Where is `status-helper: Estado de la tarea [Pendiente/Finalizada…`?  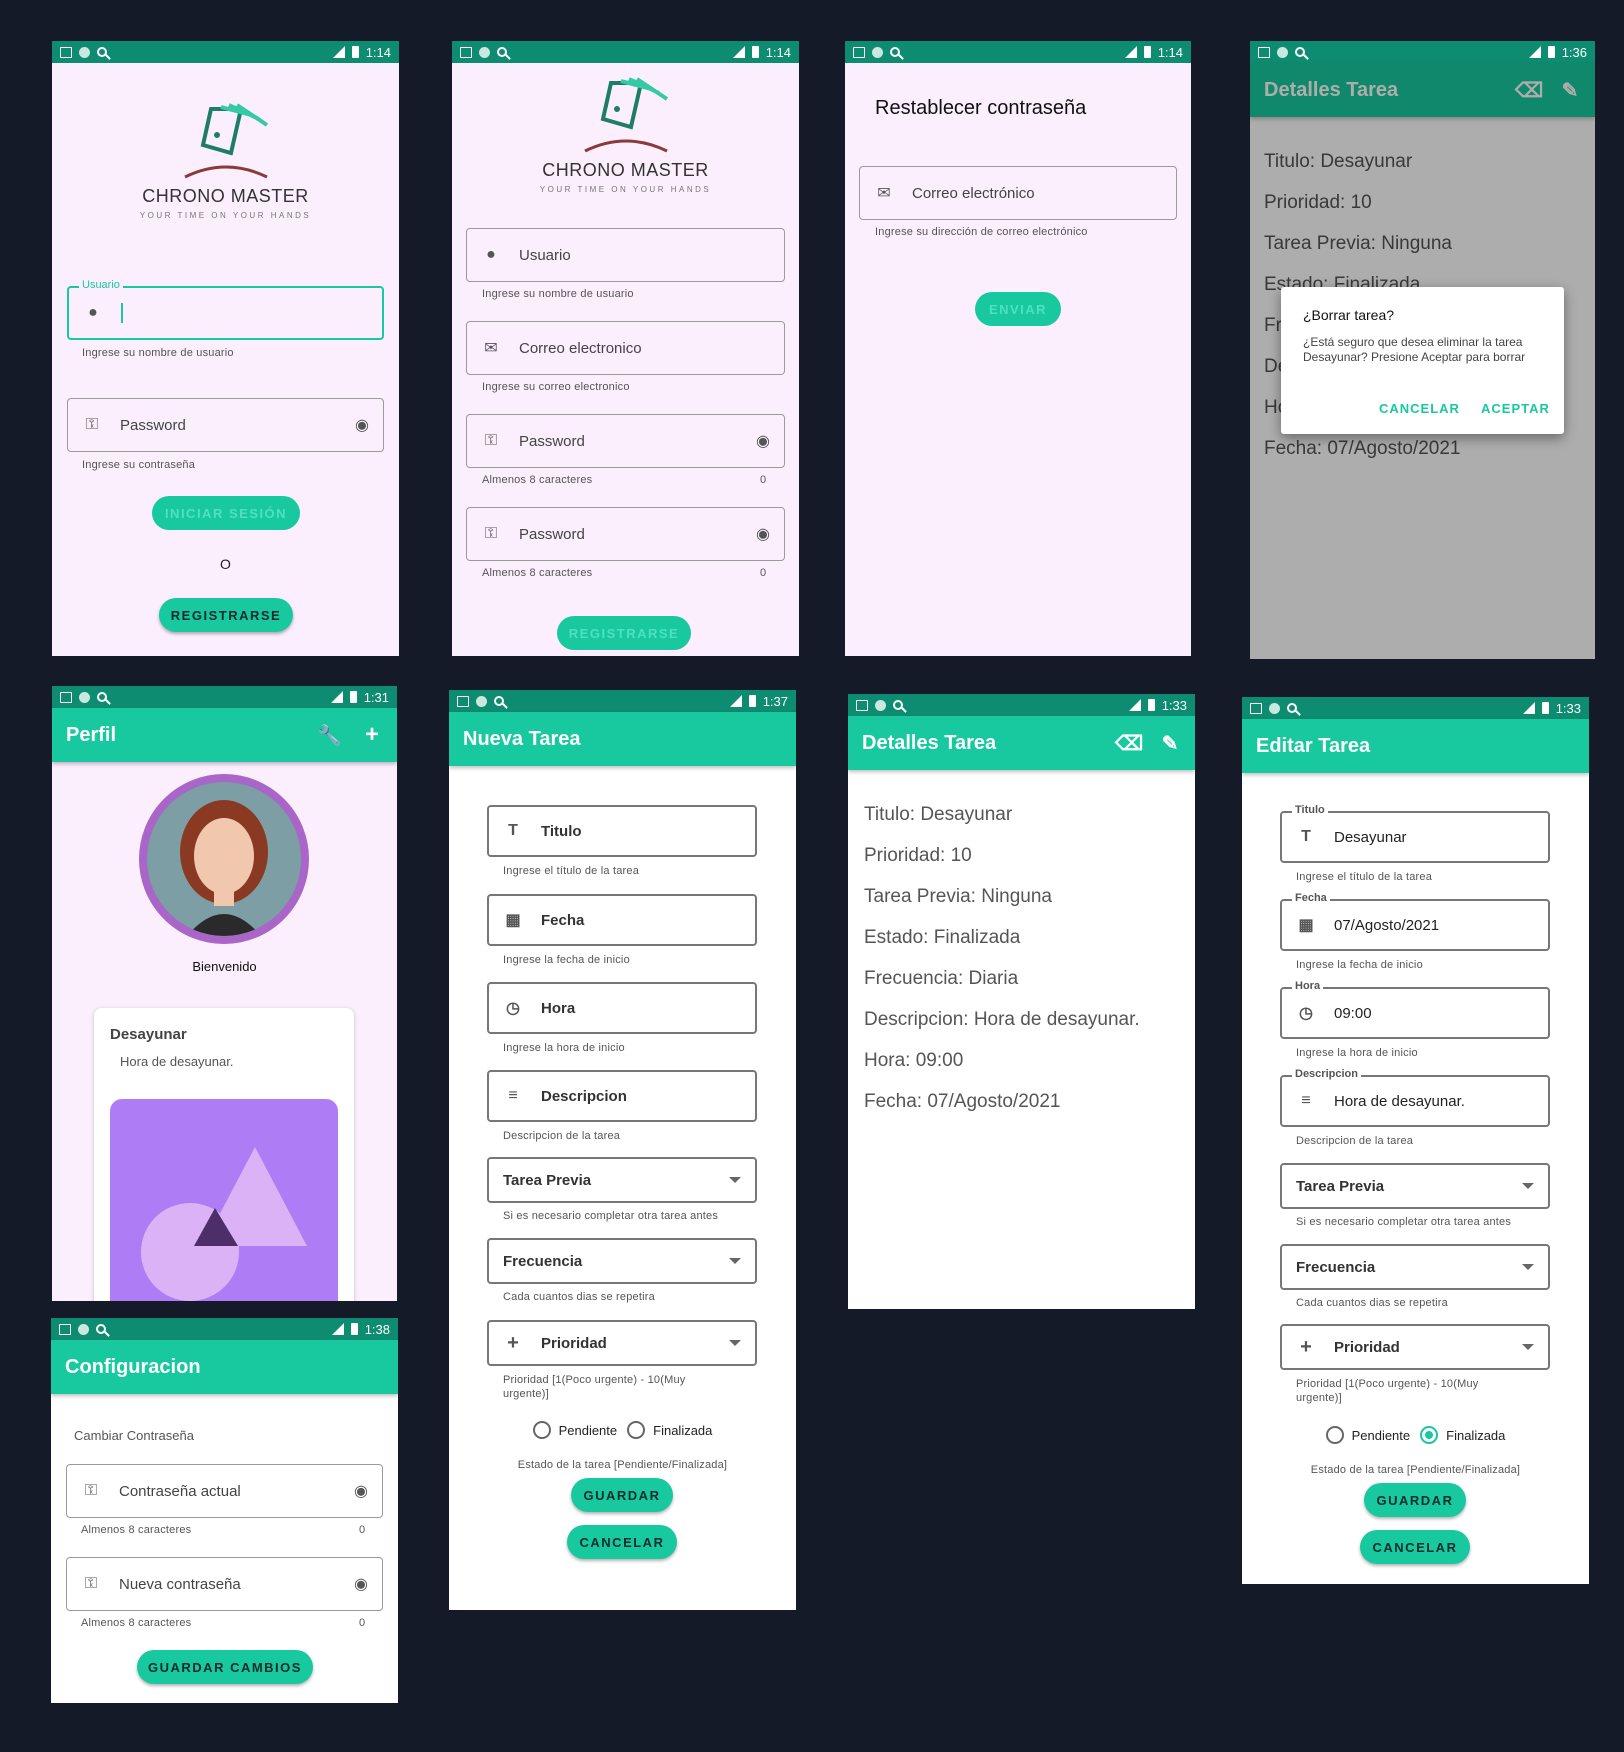 status-helper: Estado de la tarea [Pendiente/Finalizada… is located at coordinates (1415, 1470).